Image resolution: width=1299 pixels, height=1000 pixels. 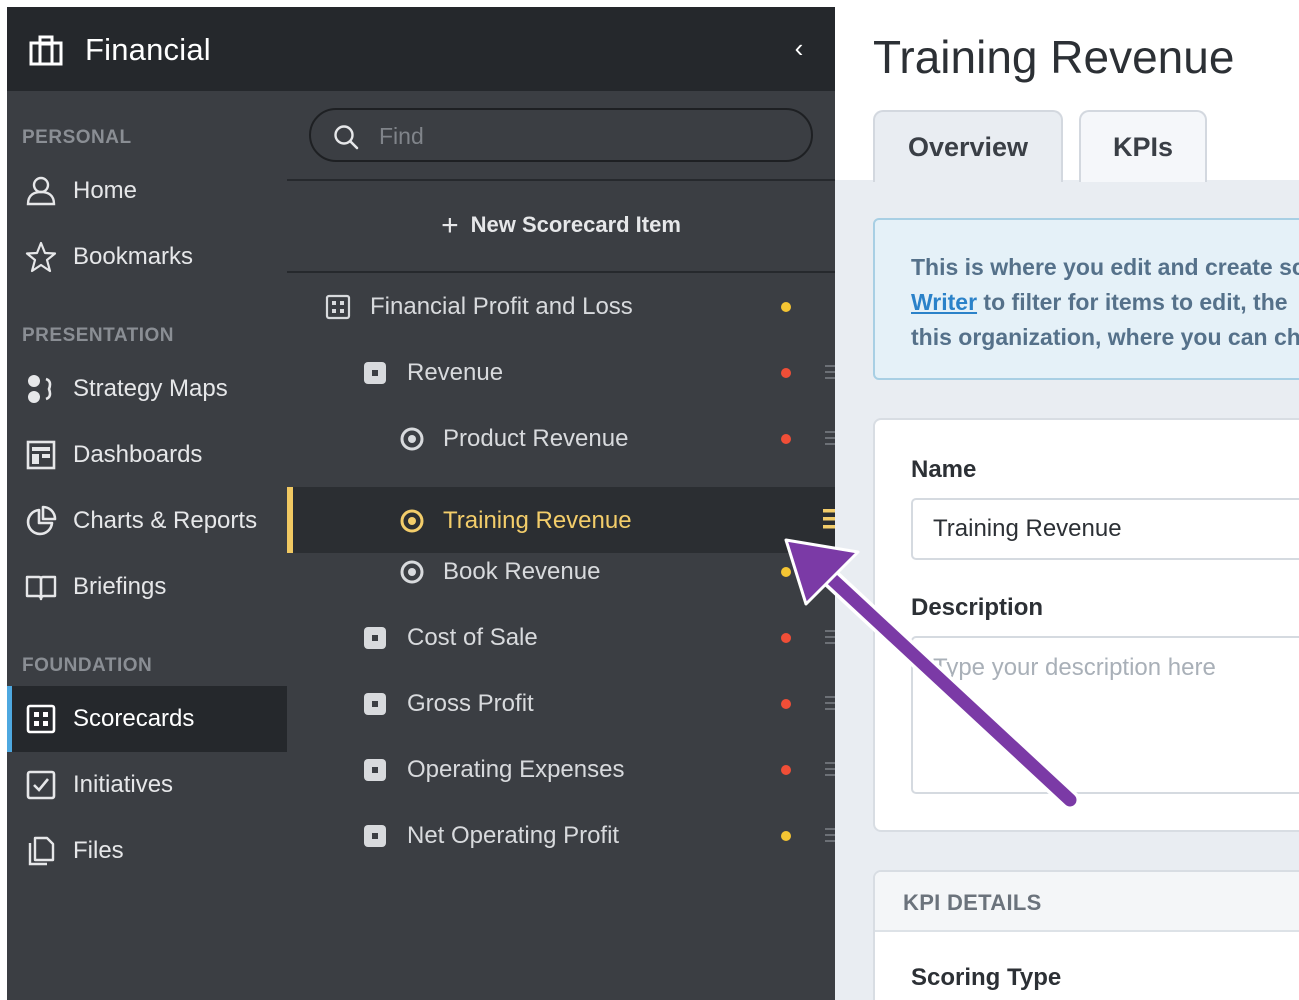 I want to click on kpi-details-header: KPI DETAILS, so click(x=1087, y=902).